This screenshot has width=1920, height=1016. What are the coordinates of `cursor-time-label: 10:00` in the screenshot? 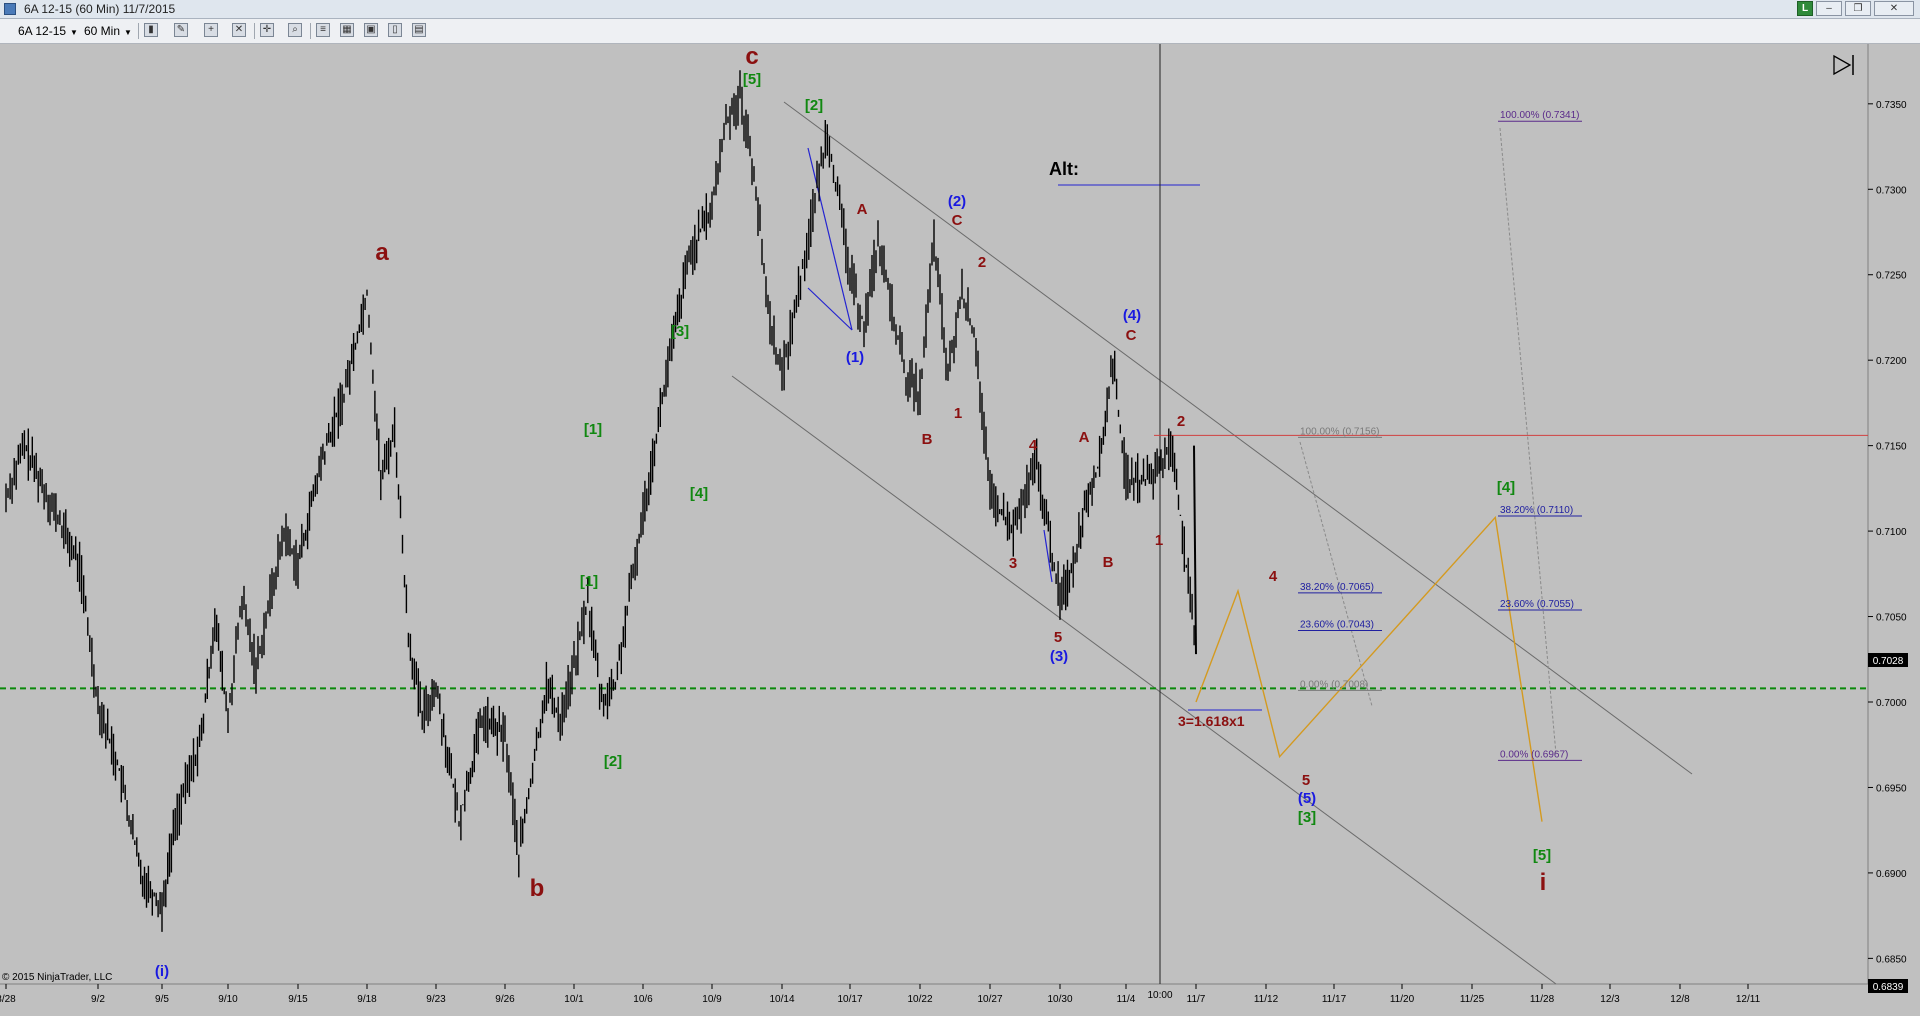 It's located at (1159, 995).